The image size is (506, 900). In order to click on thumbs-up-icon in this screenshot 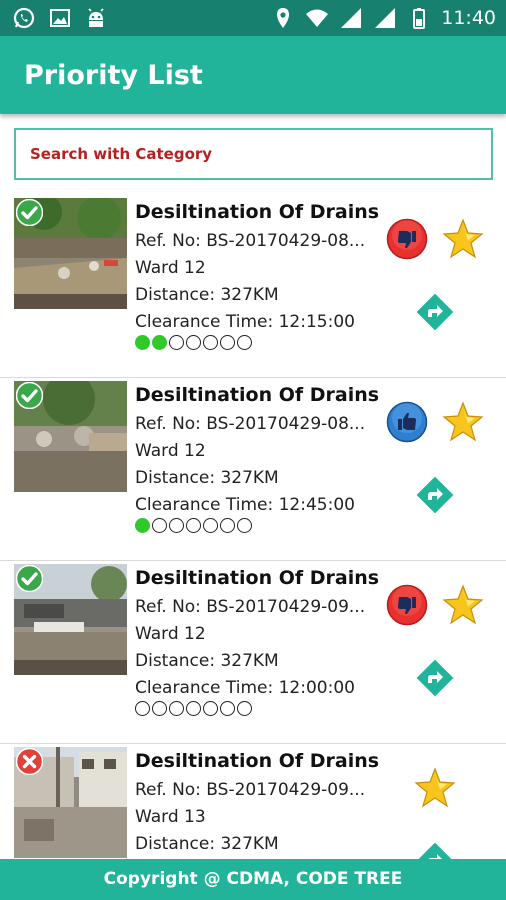, I will do `click(407, 422)`.